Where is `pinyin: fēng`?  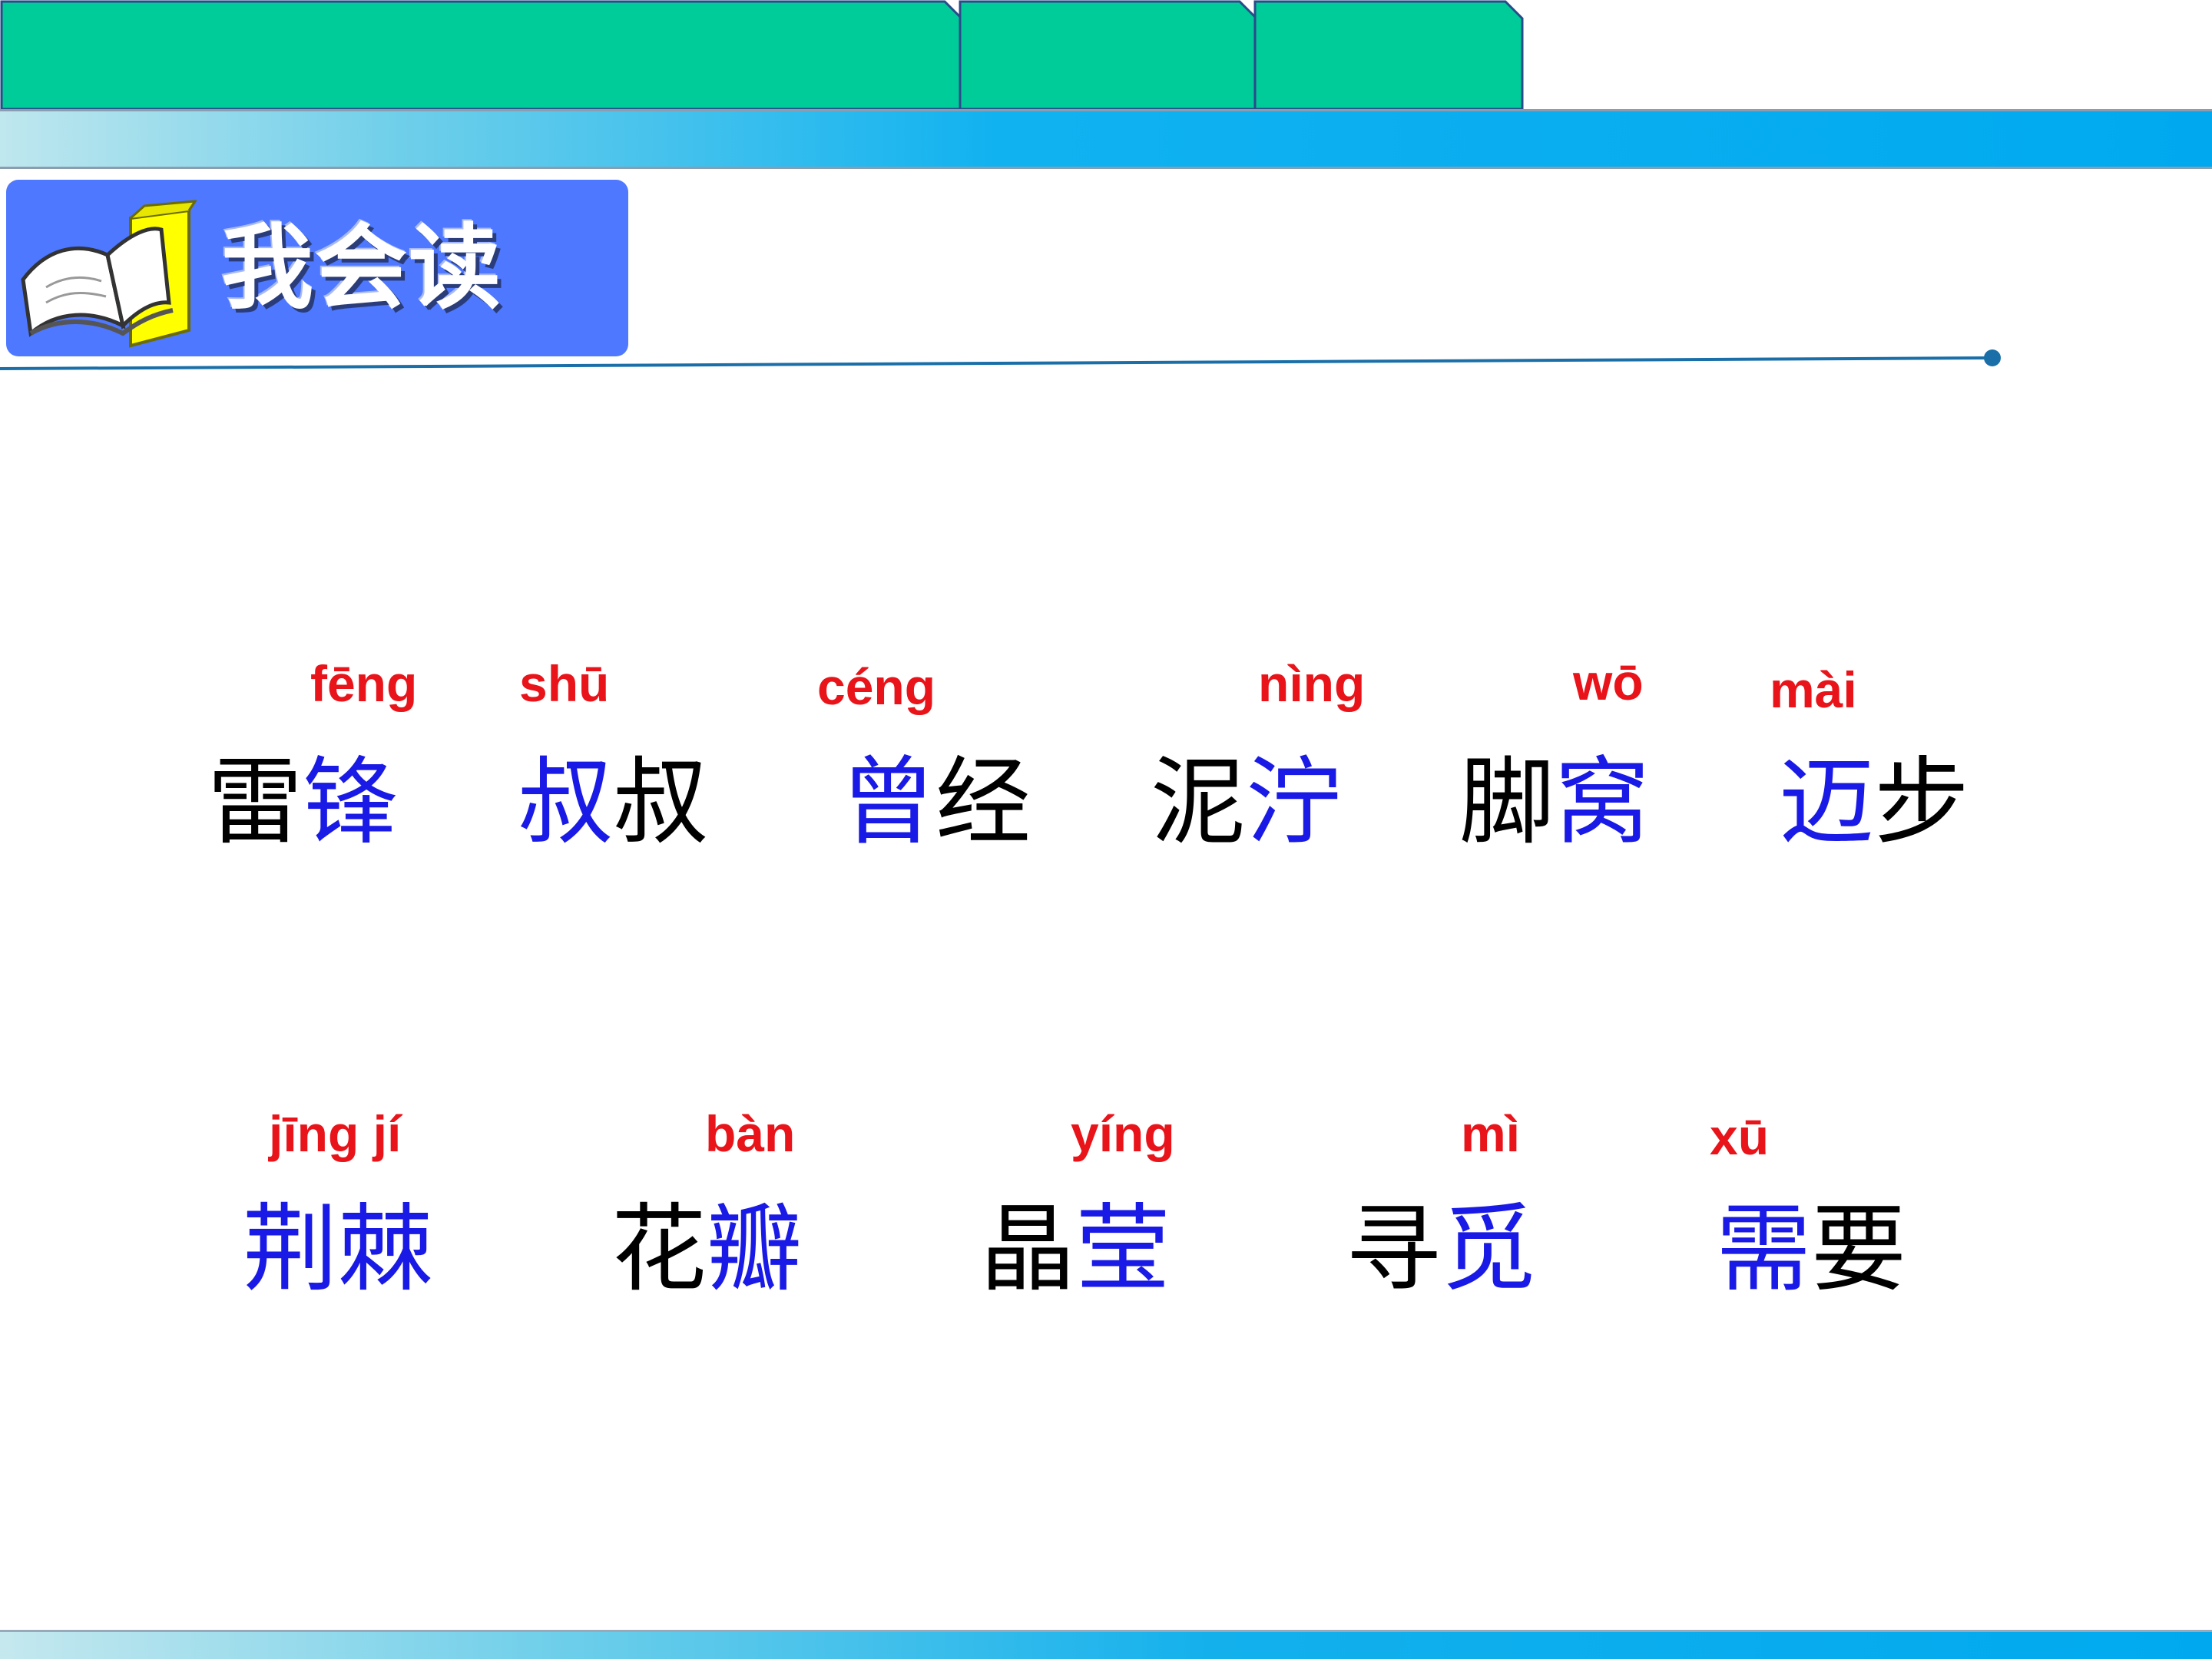
pinyin: fēng is located at coordinates (364, 684).